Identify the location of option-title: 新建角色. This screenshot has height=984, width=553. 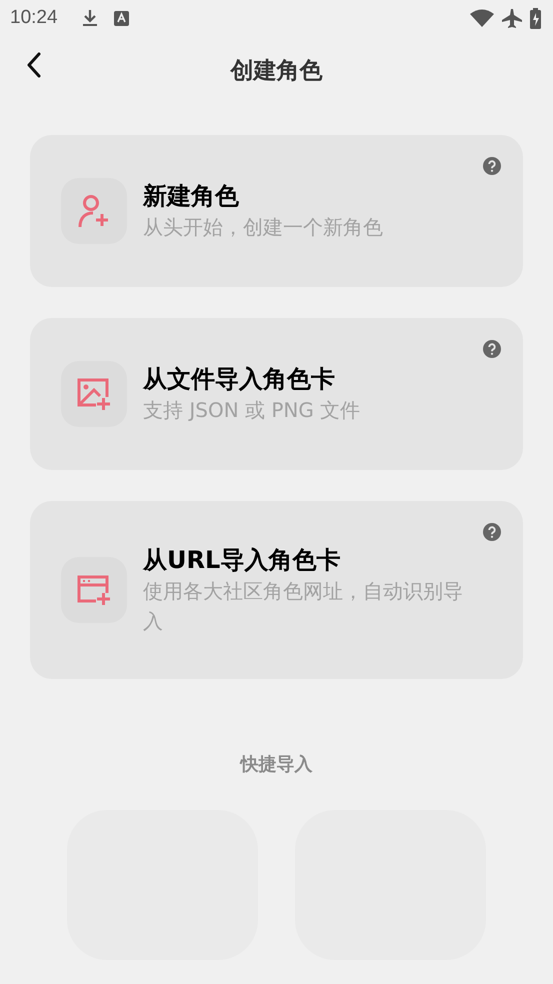
(191, 196).